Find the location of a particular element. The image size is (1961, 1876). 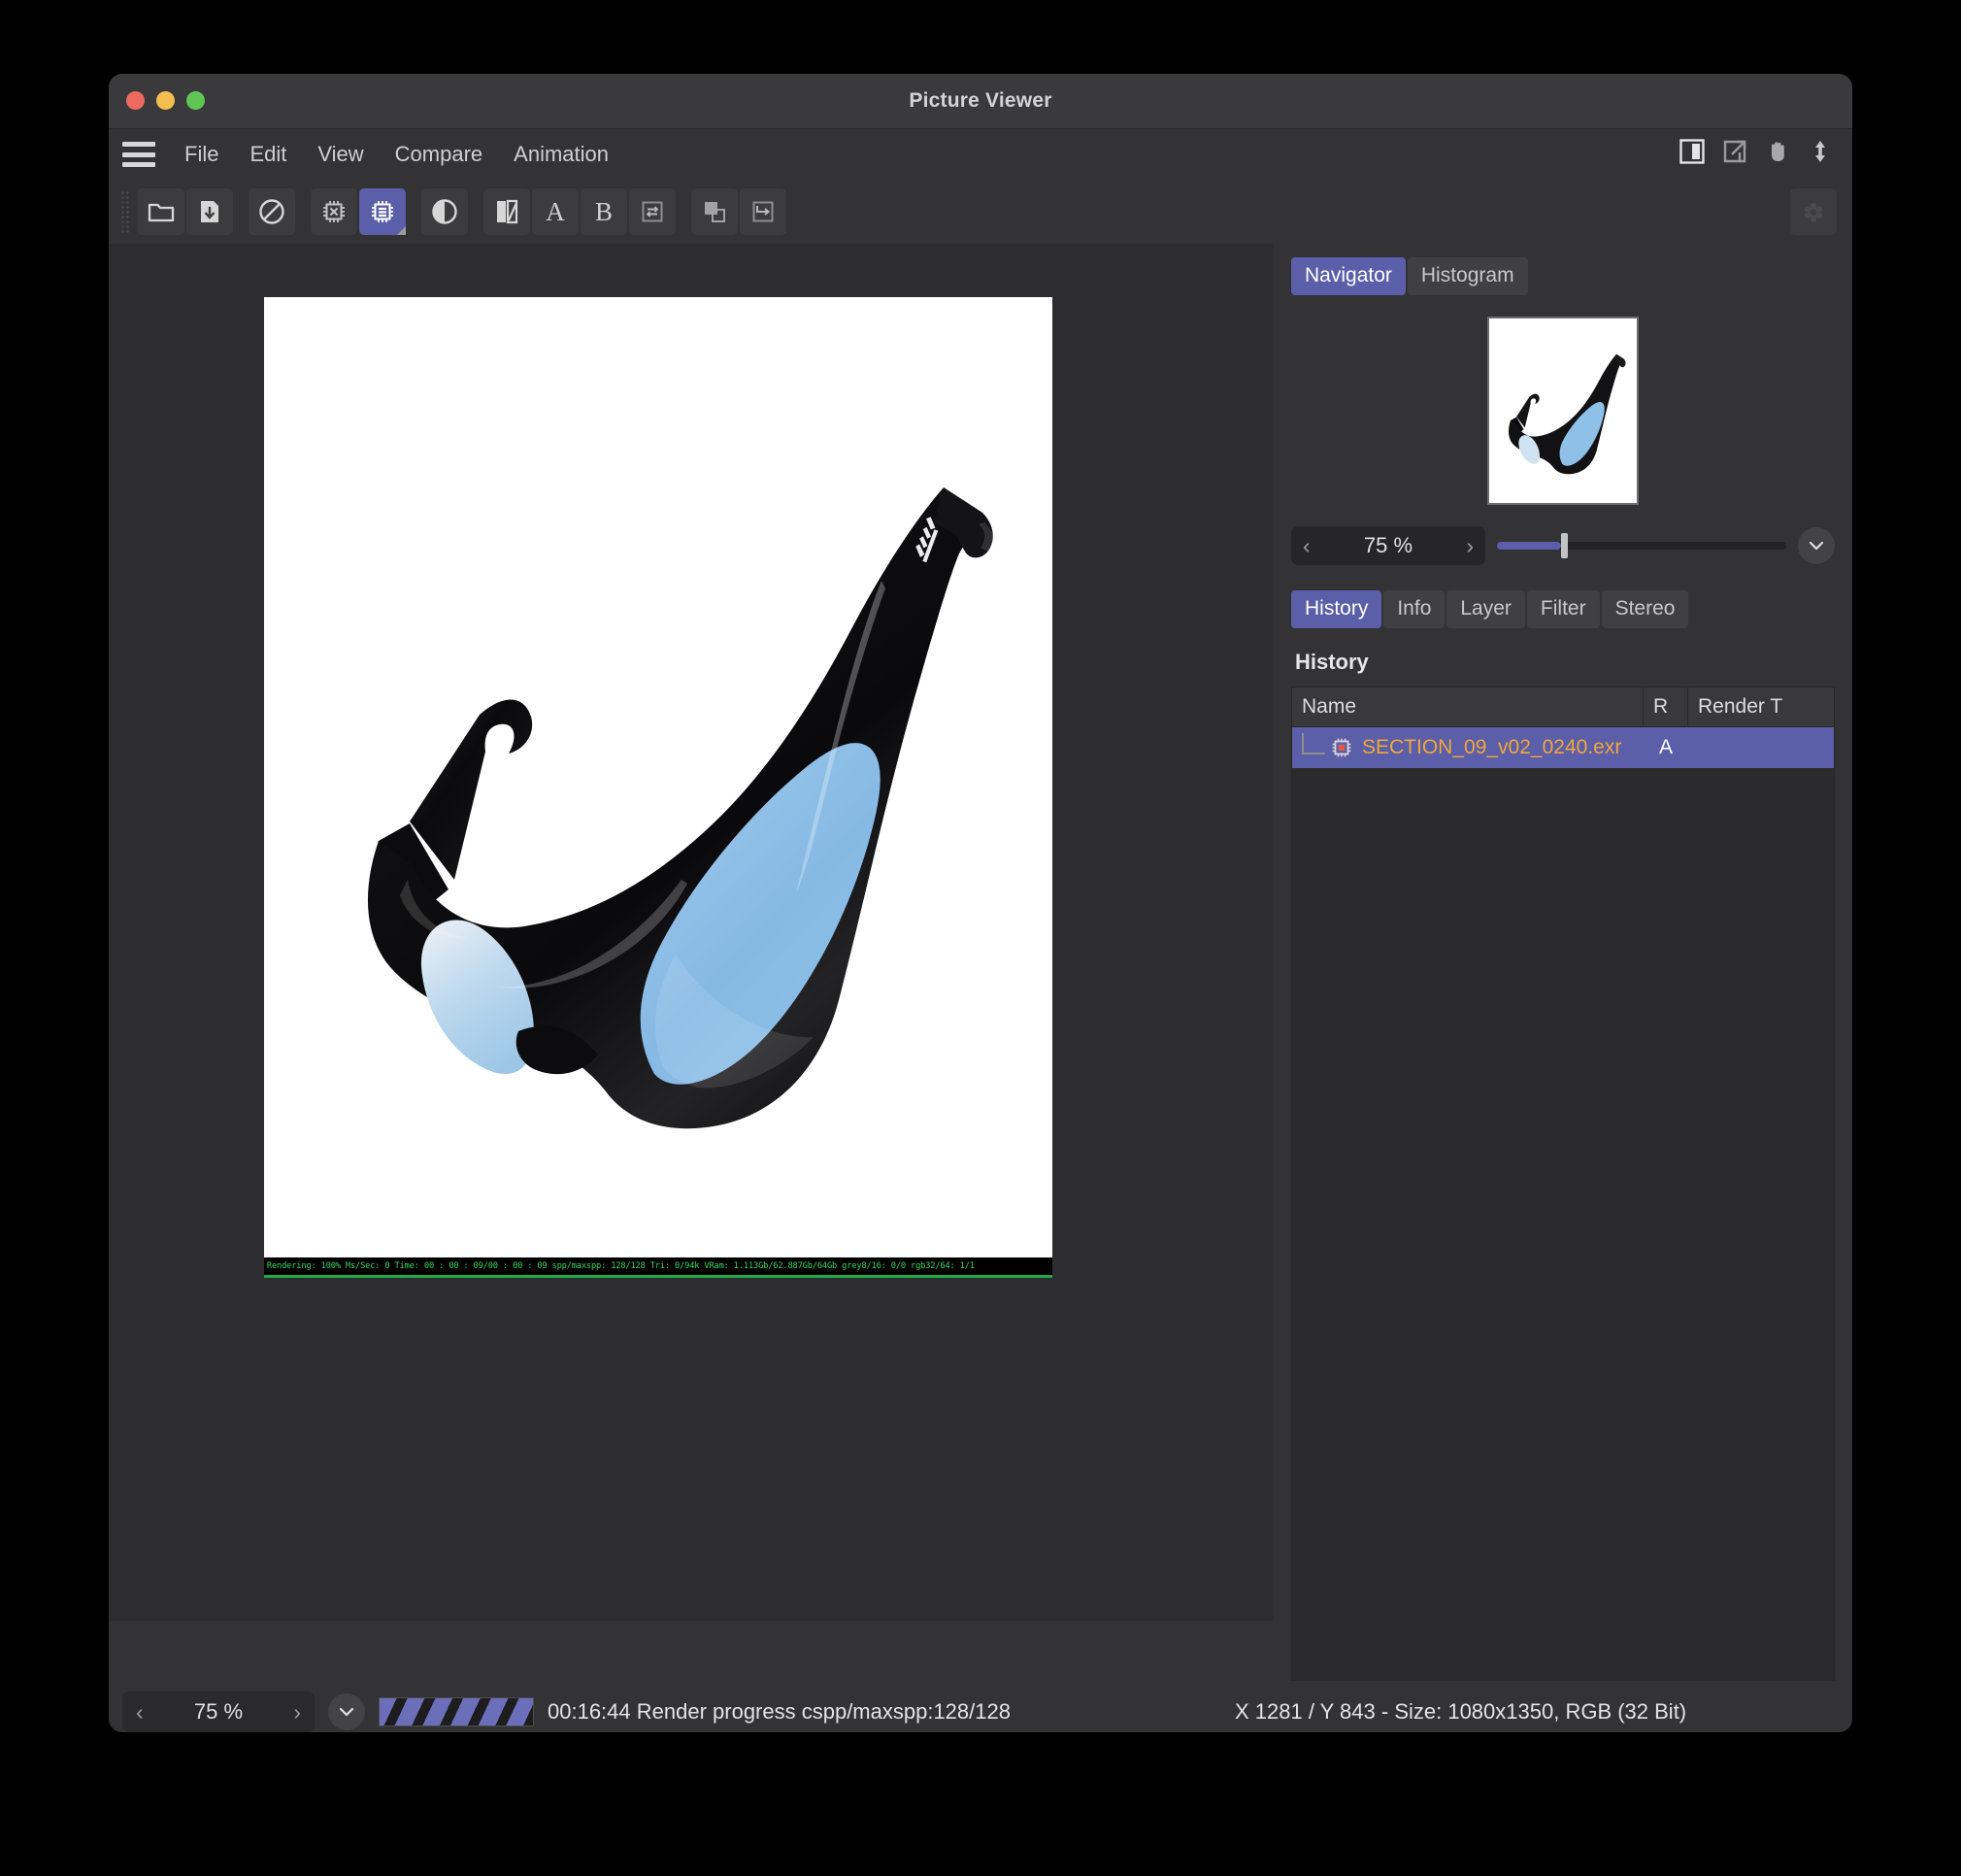

navigator-thumbnail-image is located at coordinates (1563, 410).